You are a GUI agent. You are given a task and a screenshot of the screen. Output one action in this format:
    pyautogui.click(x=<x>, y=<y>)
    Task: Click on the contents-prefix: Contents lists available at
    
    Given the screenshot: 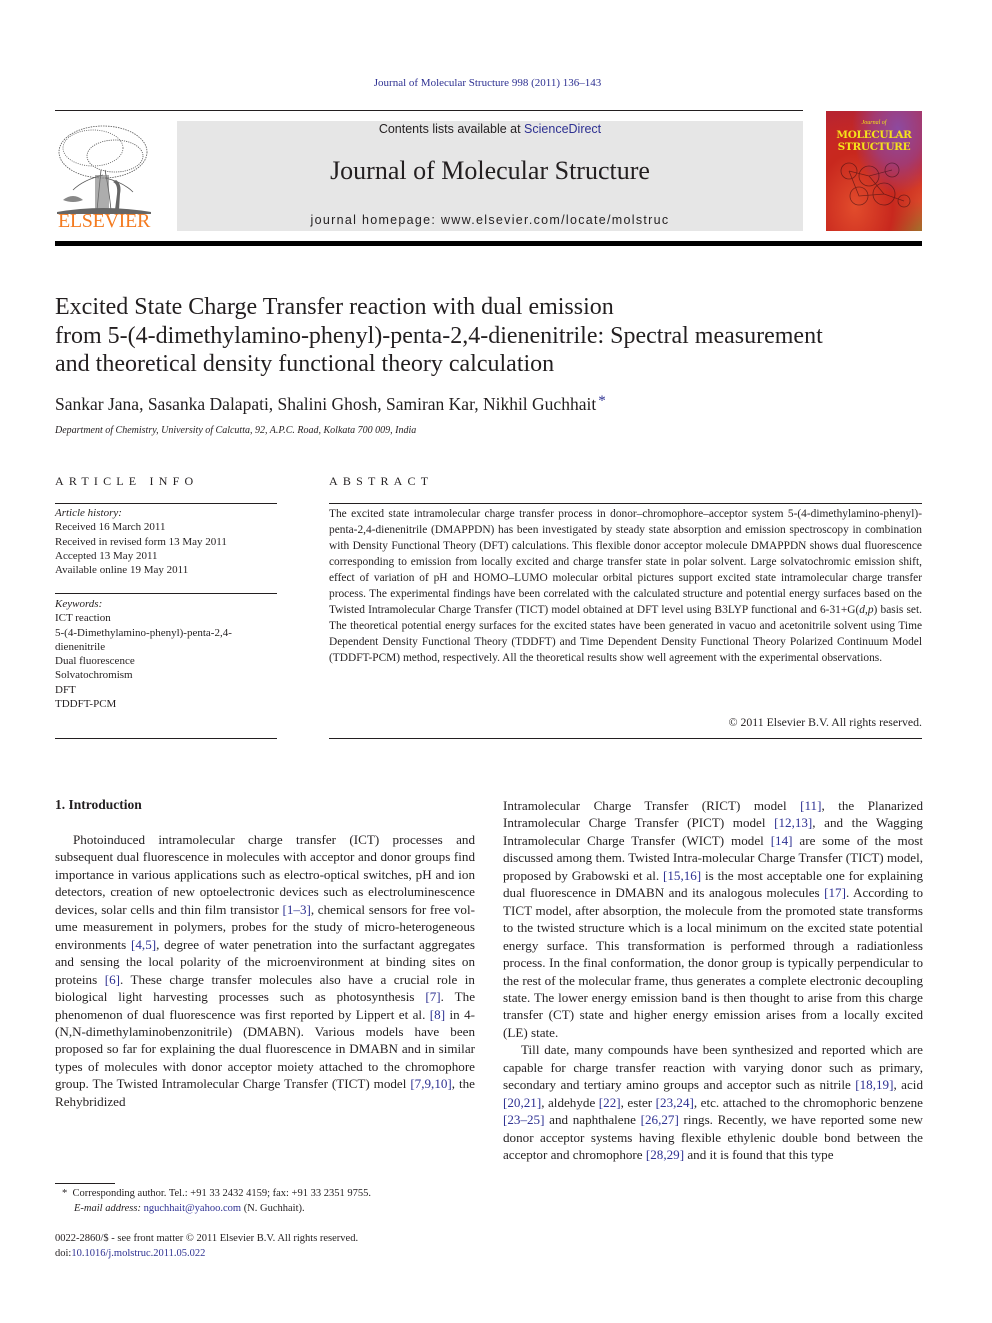 What is the action you would take?
    pyautogui.click(x=451, y=129)
    